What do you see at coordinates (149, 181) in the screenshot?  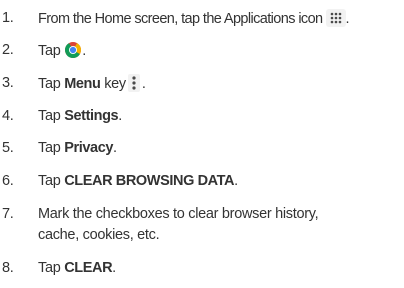 I see `step-bold-term: CLEAR BROWSING DATA` at bounding box center [149, 181].